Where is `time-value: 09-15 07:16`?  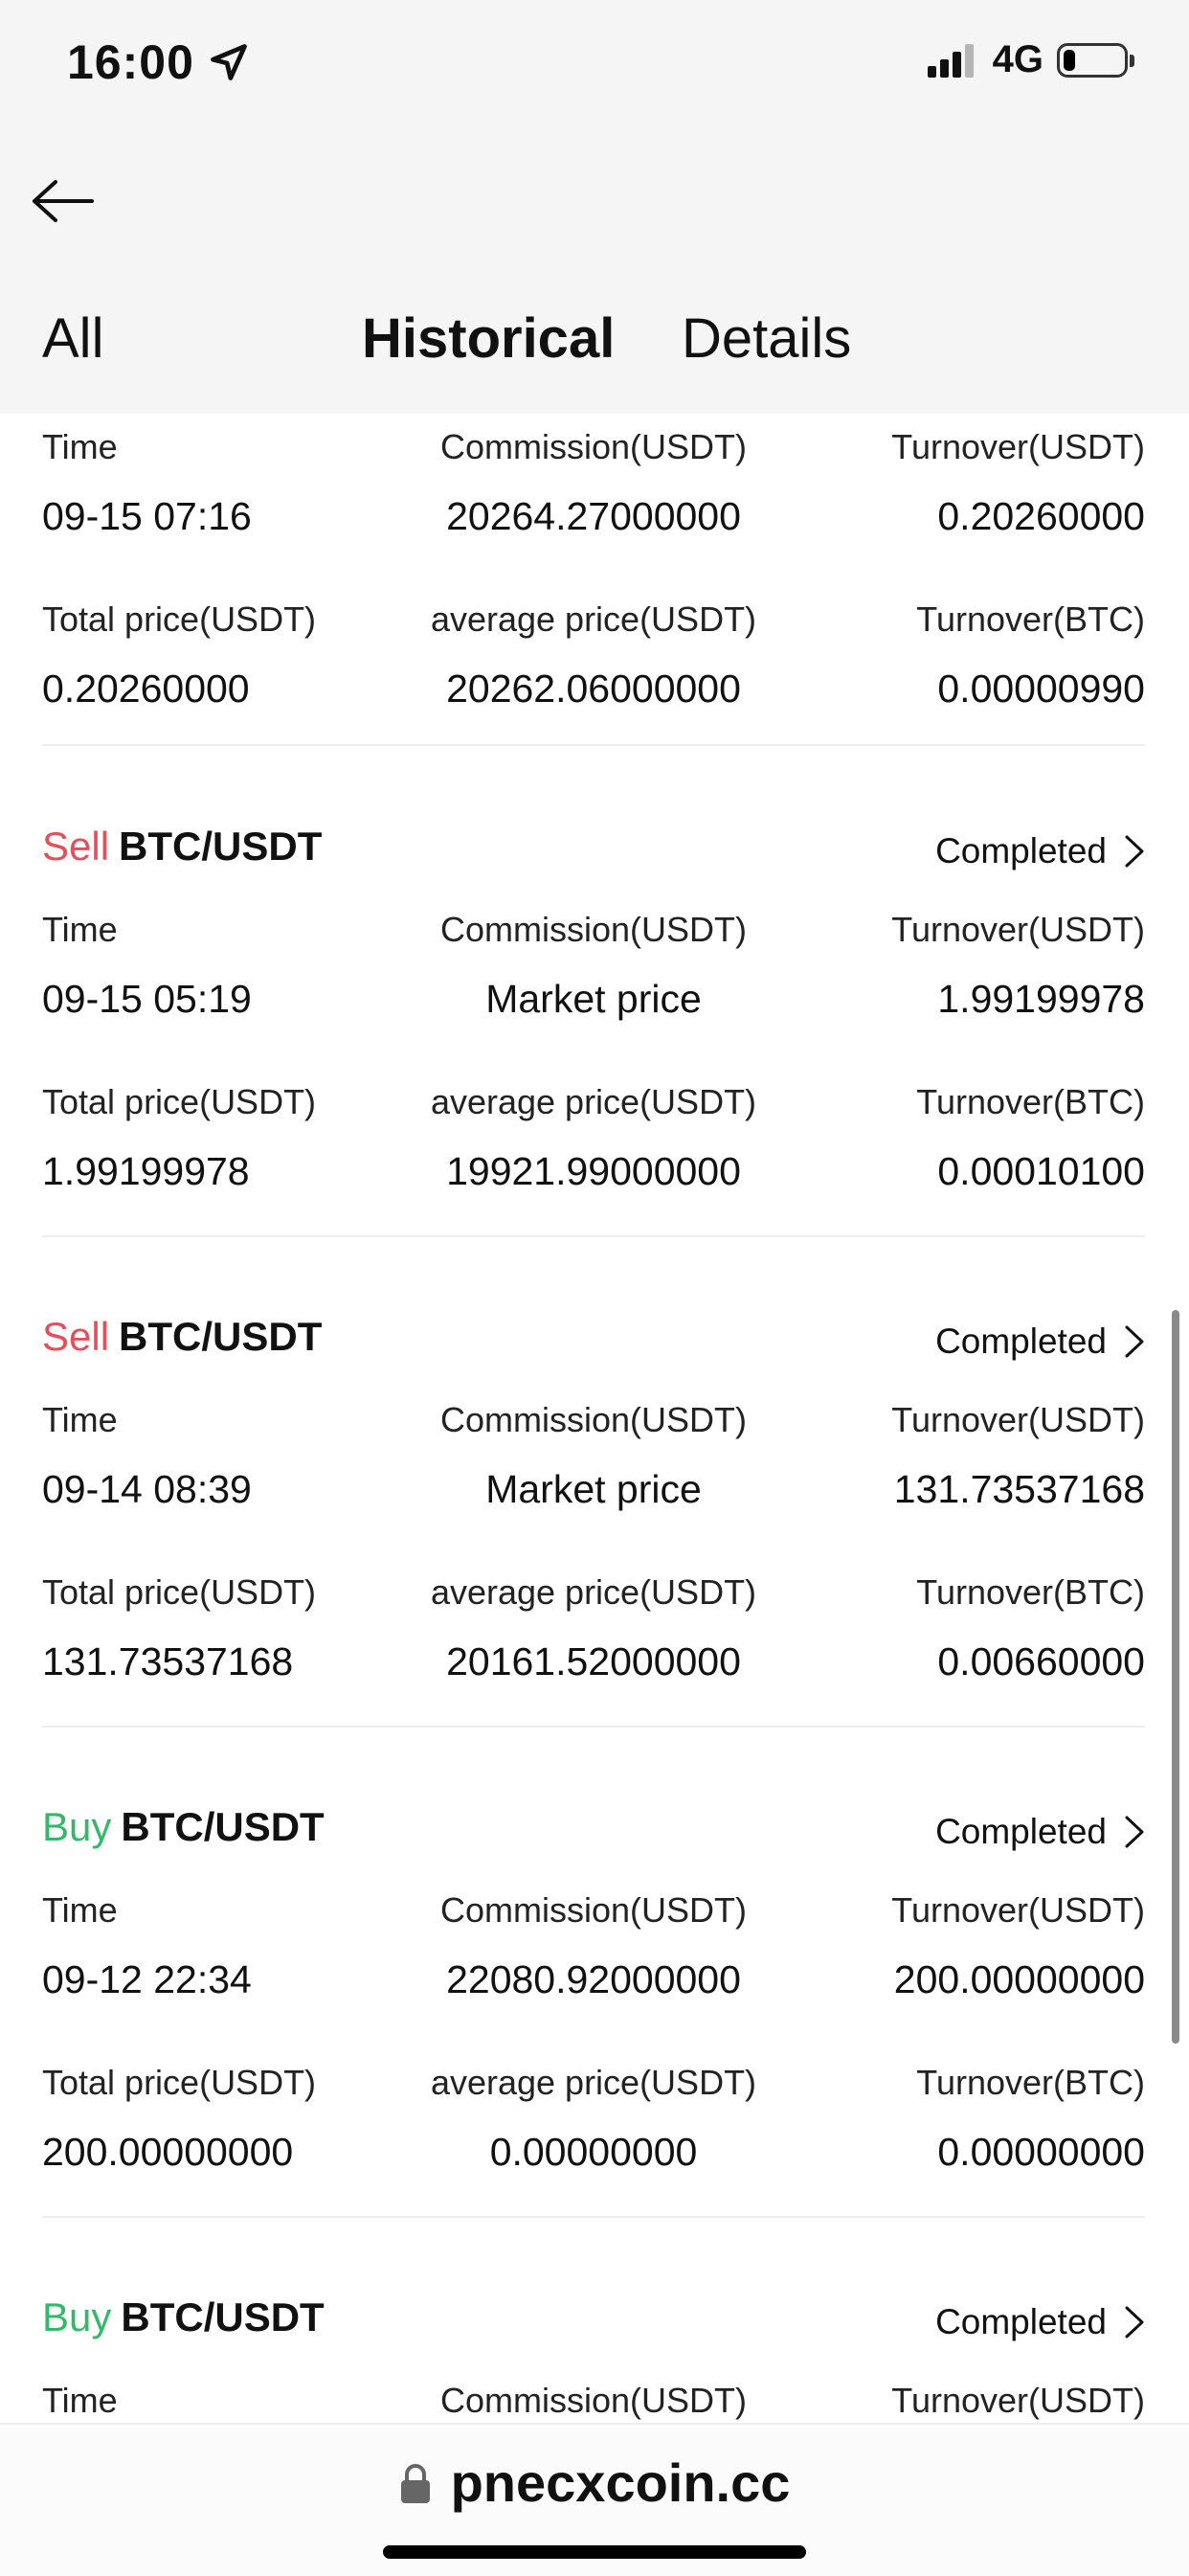
time-value: 09-15 07:16 is located at coordinates (147, 516).